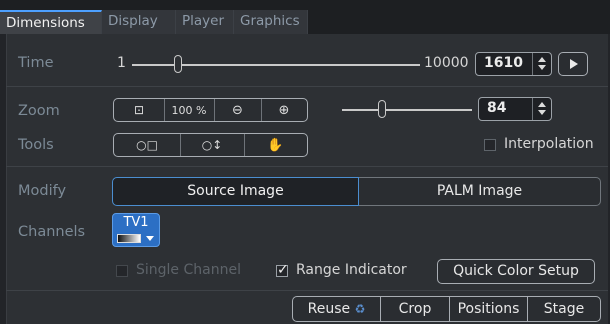  I want to click on zoom-slider-track, so click(407, 110).